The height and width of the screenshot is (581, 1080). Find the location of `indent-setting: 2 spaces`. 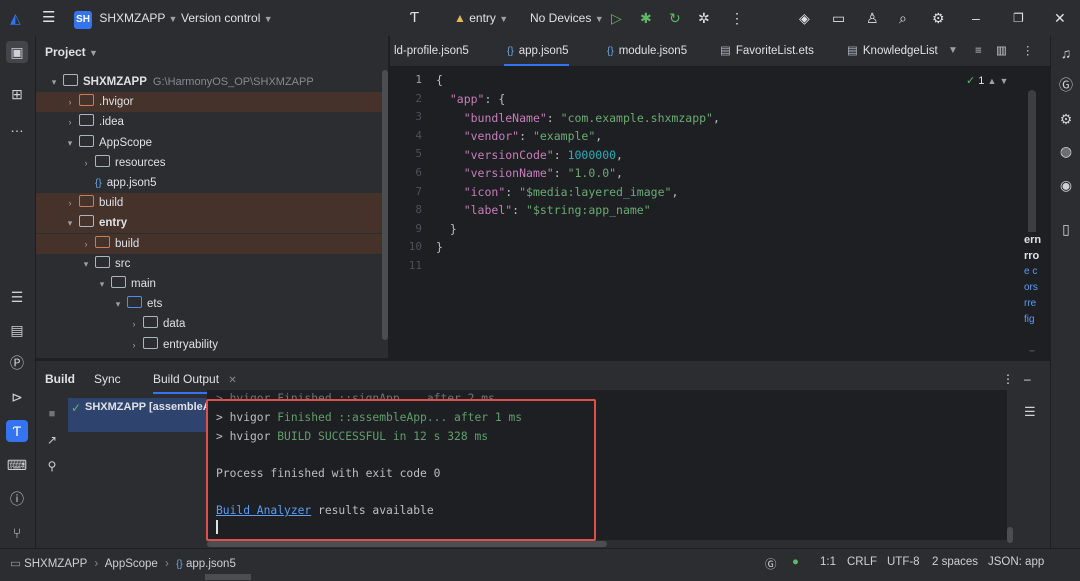

indent-setting: 2 spaces is located at coordinates (955, 562).